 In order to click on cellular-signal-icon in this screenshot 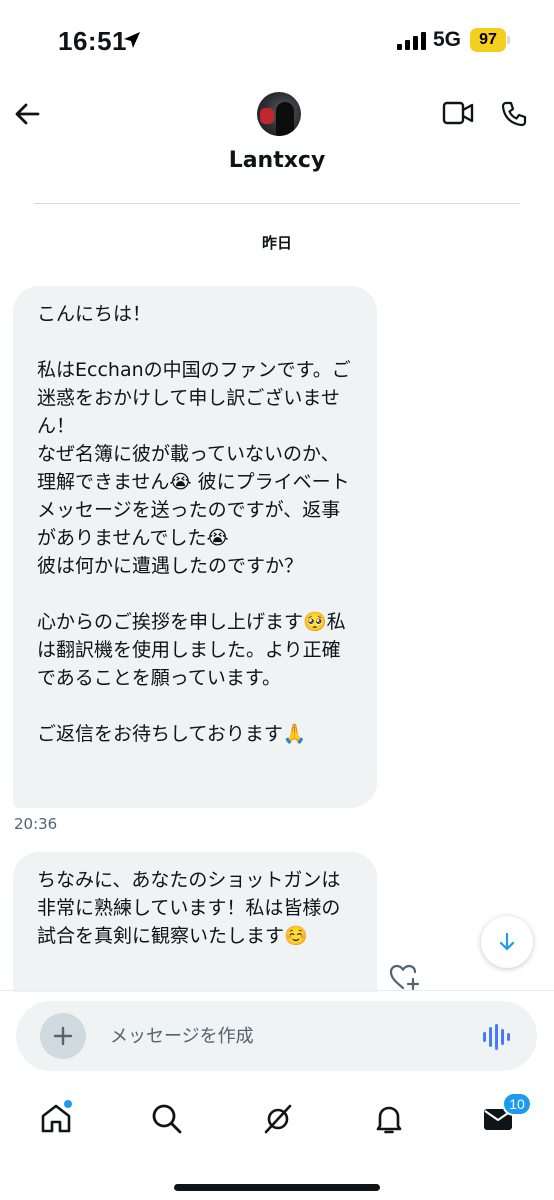, I will do `click(411, 41)`.